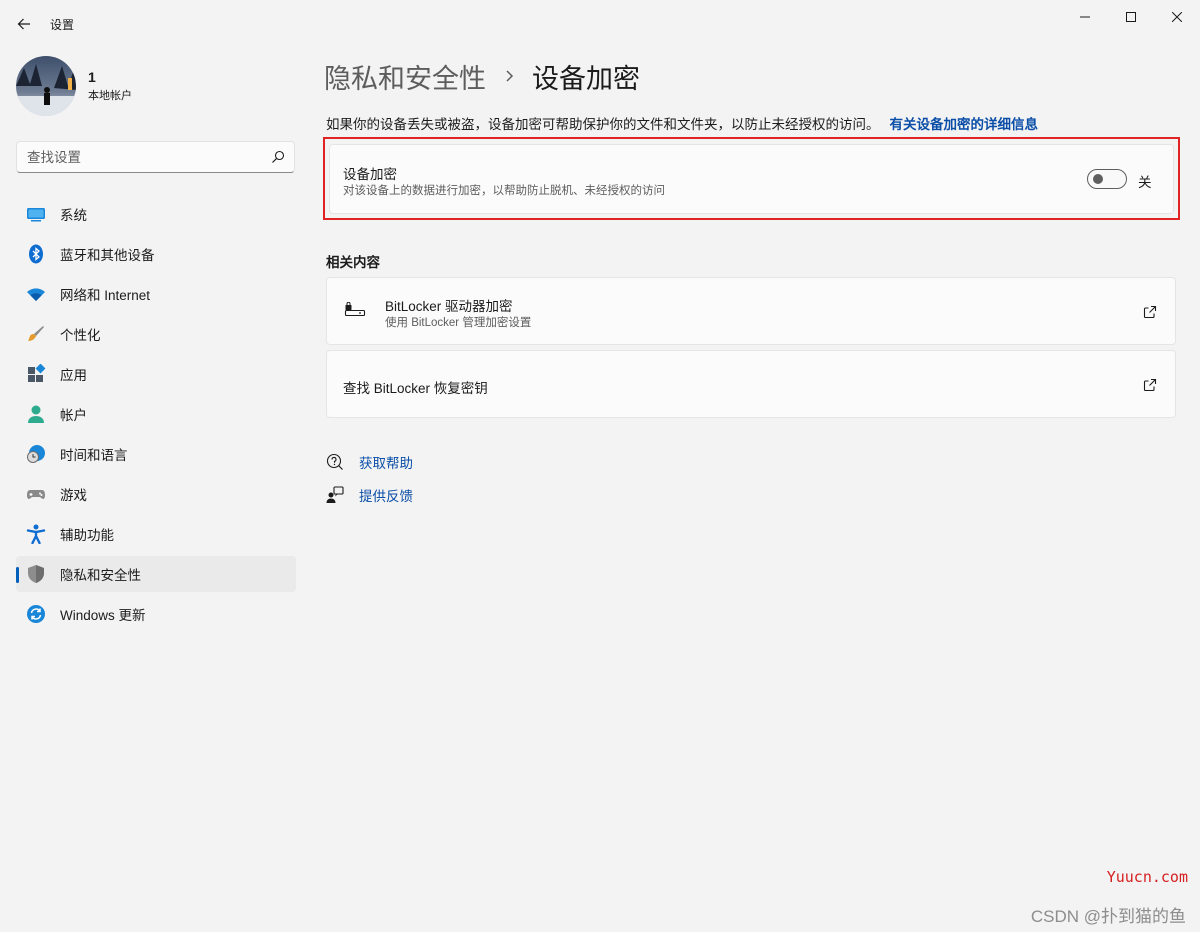 The image size is (1200, 932). Describe the element at coordinates (36, 374) in the screenshot. I see `apps-icon` at that location.